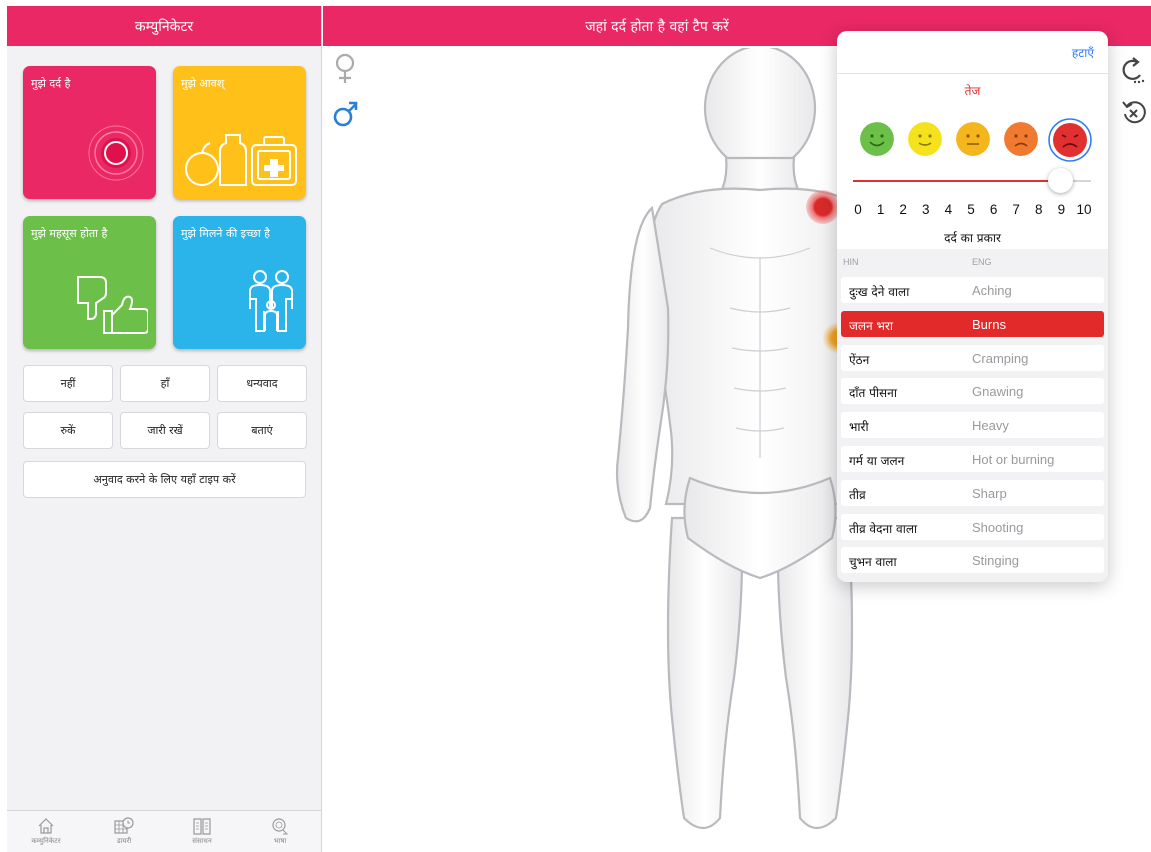 This screenshot has height=852, width=1151. I want to click on pain-type-row: गर्म या जलन Hot or burning, so click(972, 459).